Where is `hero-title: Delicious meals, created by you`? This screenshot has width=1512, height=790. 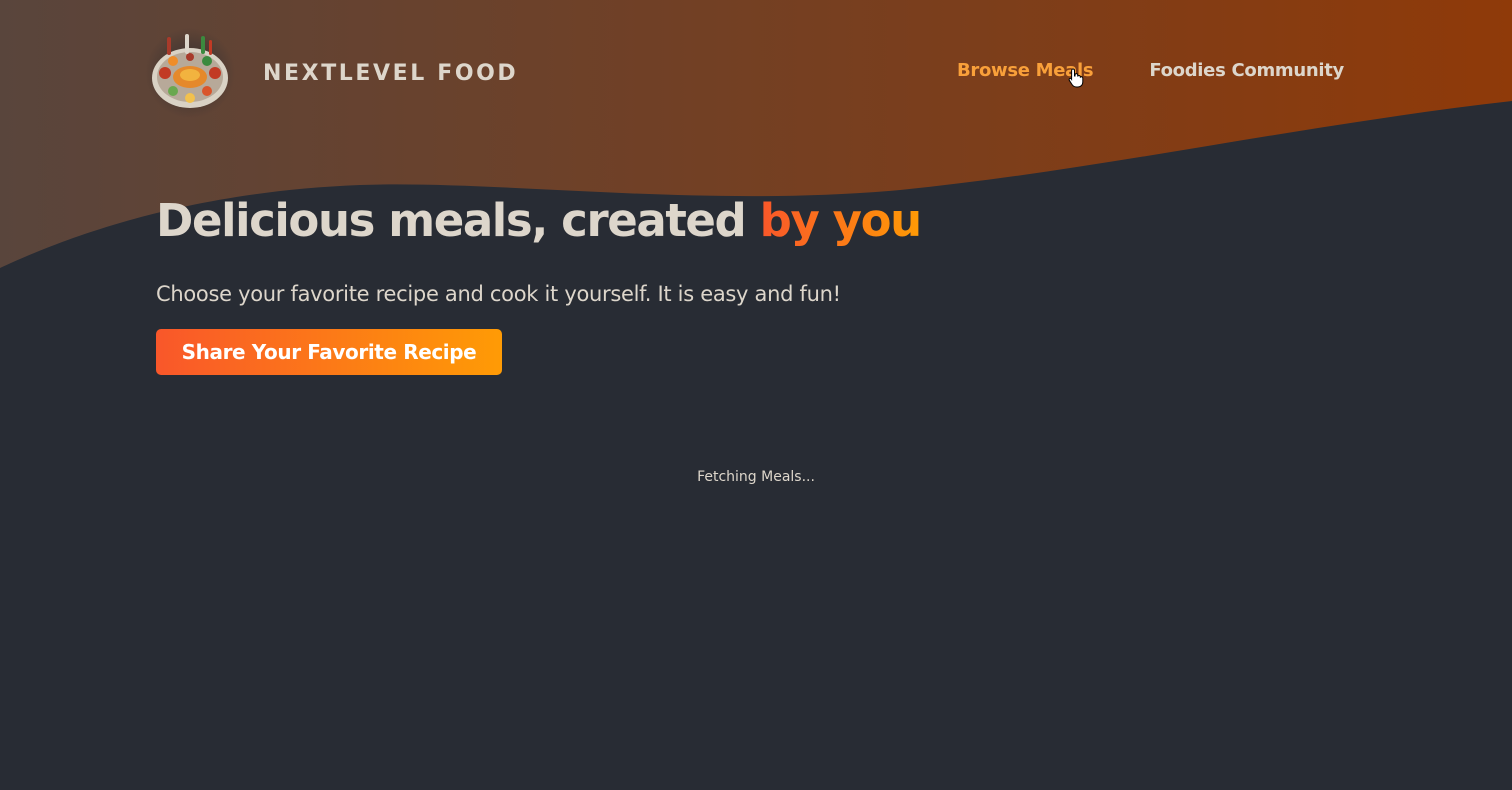
hero-title: Delicious meals, created by you is located at coordinates (539, 221).